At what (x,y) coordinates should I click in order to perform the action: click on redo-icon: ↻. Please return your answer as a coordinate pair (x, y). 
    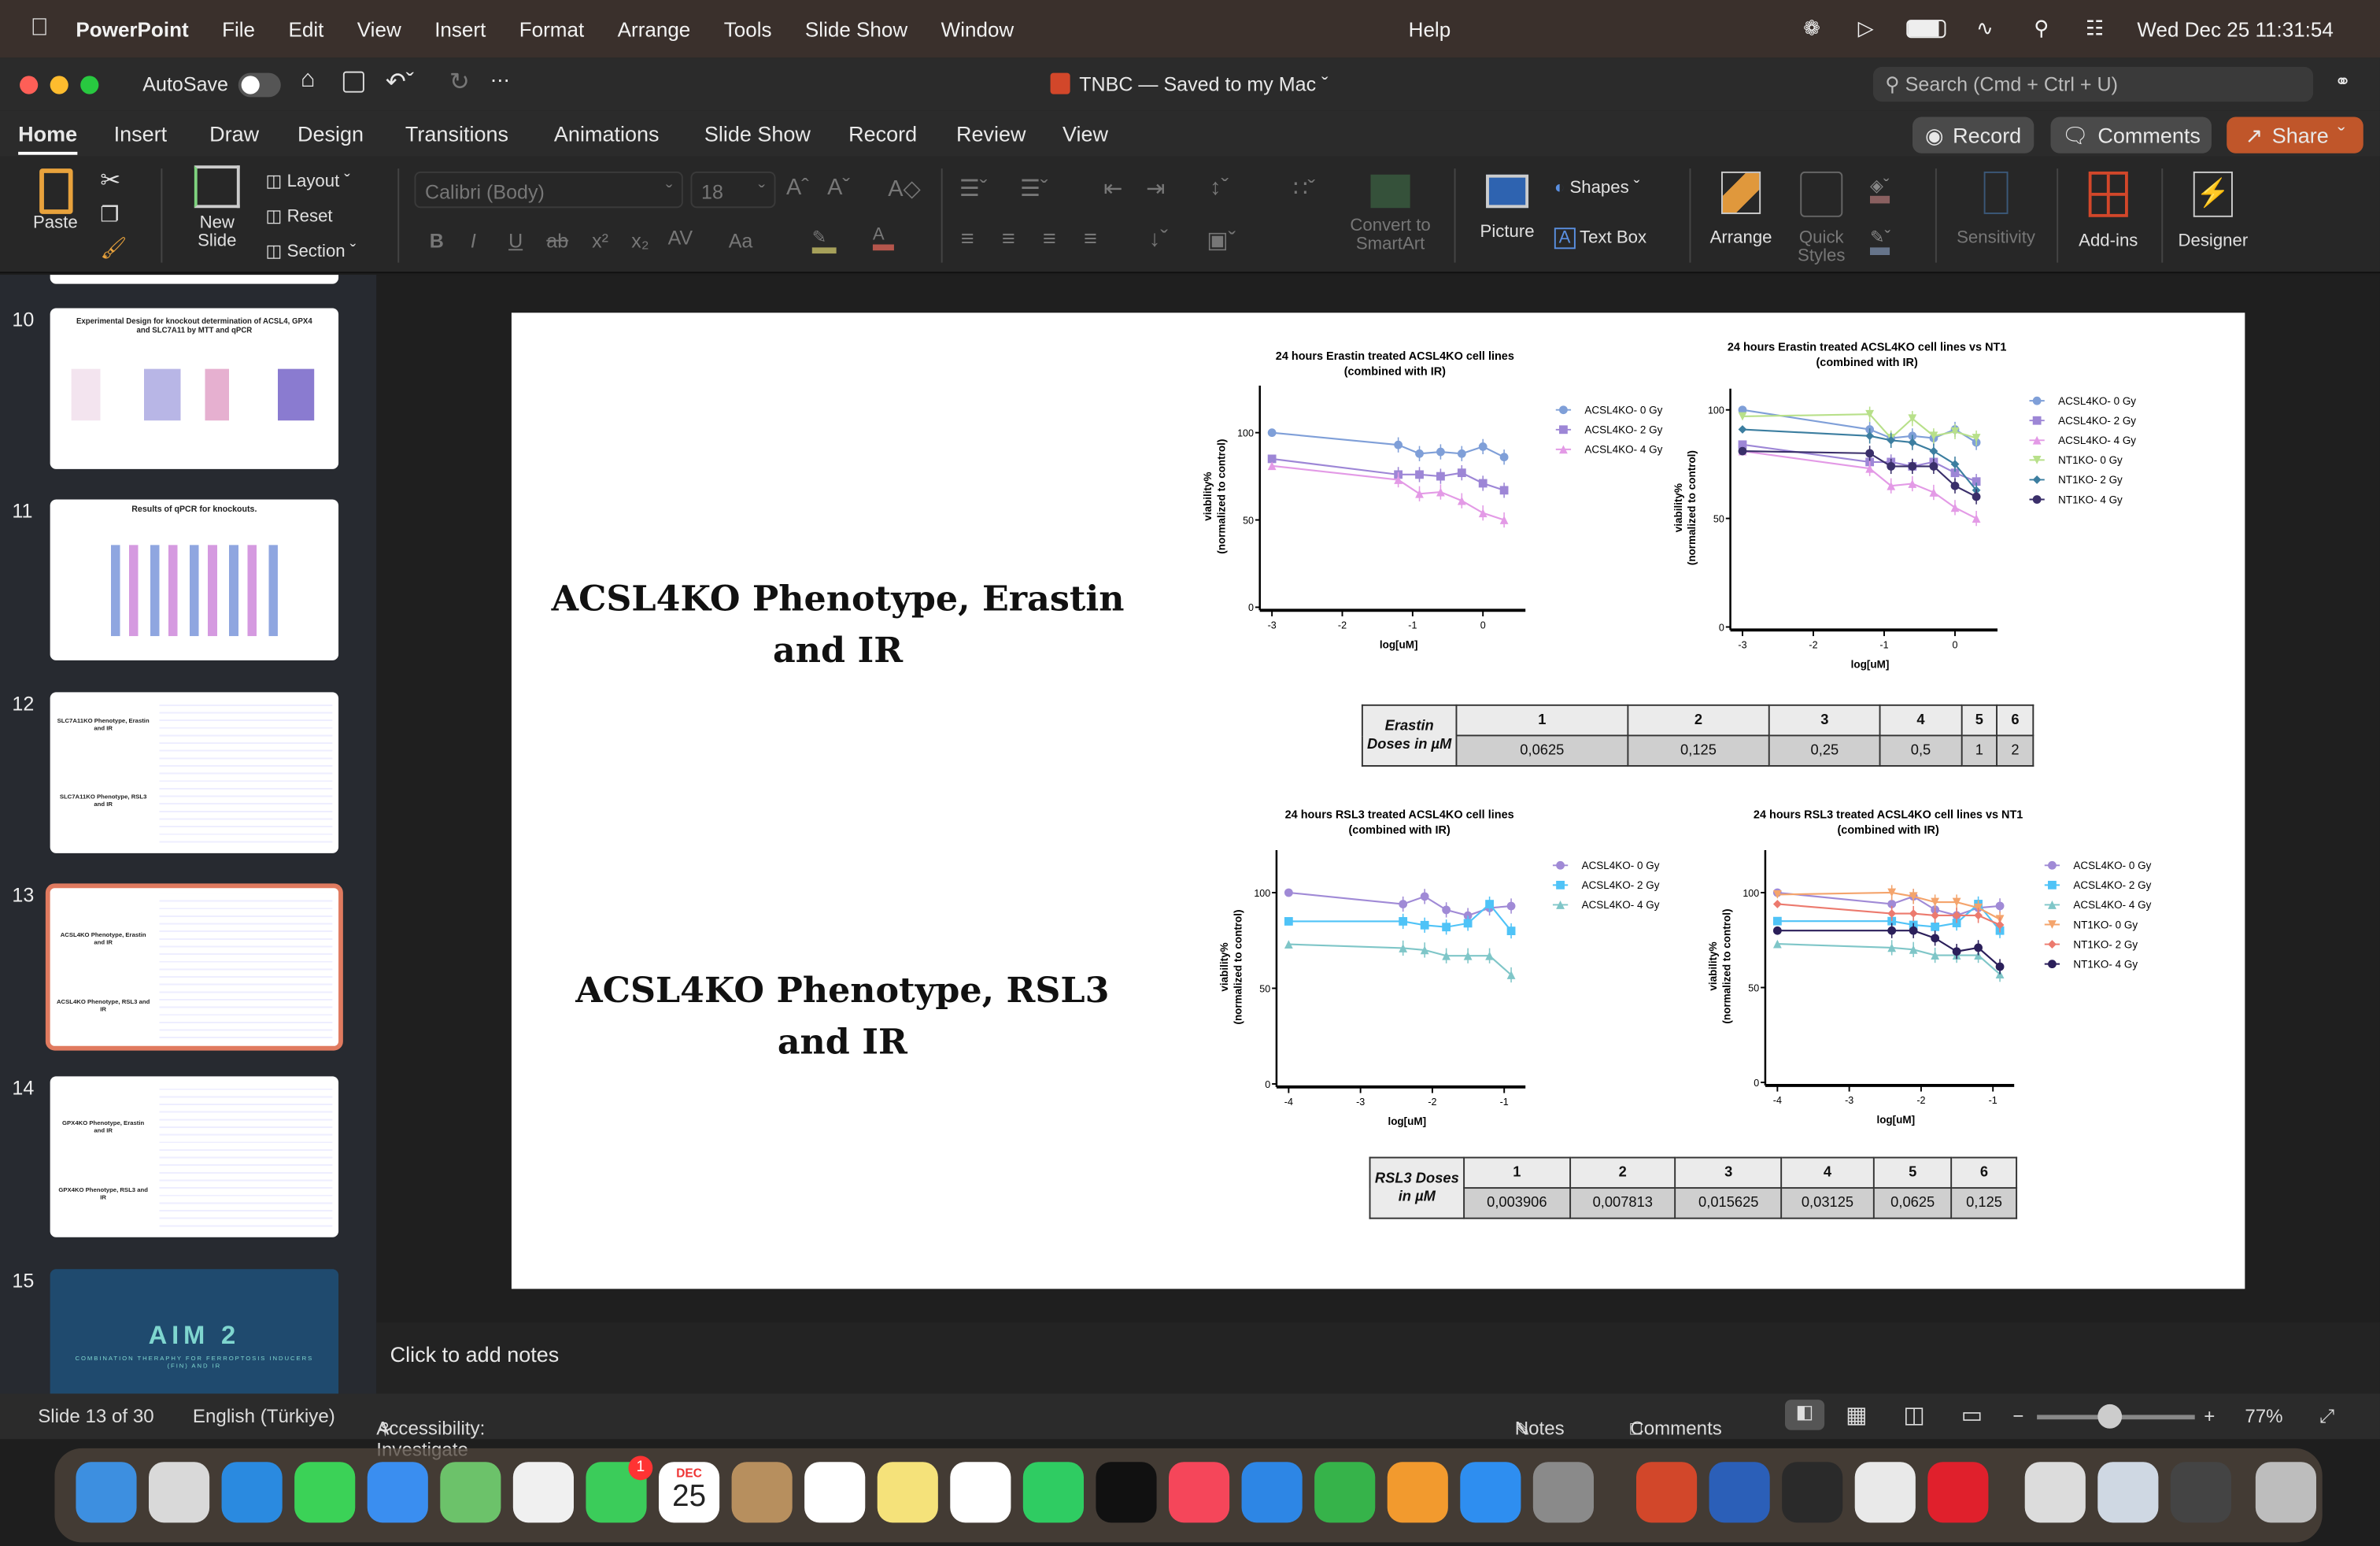
    Looking at the image, I should click on (459, 82).